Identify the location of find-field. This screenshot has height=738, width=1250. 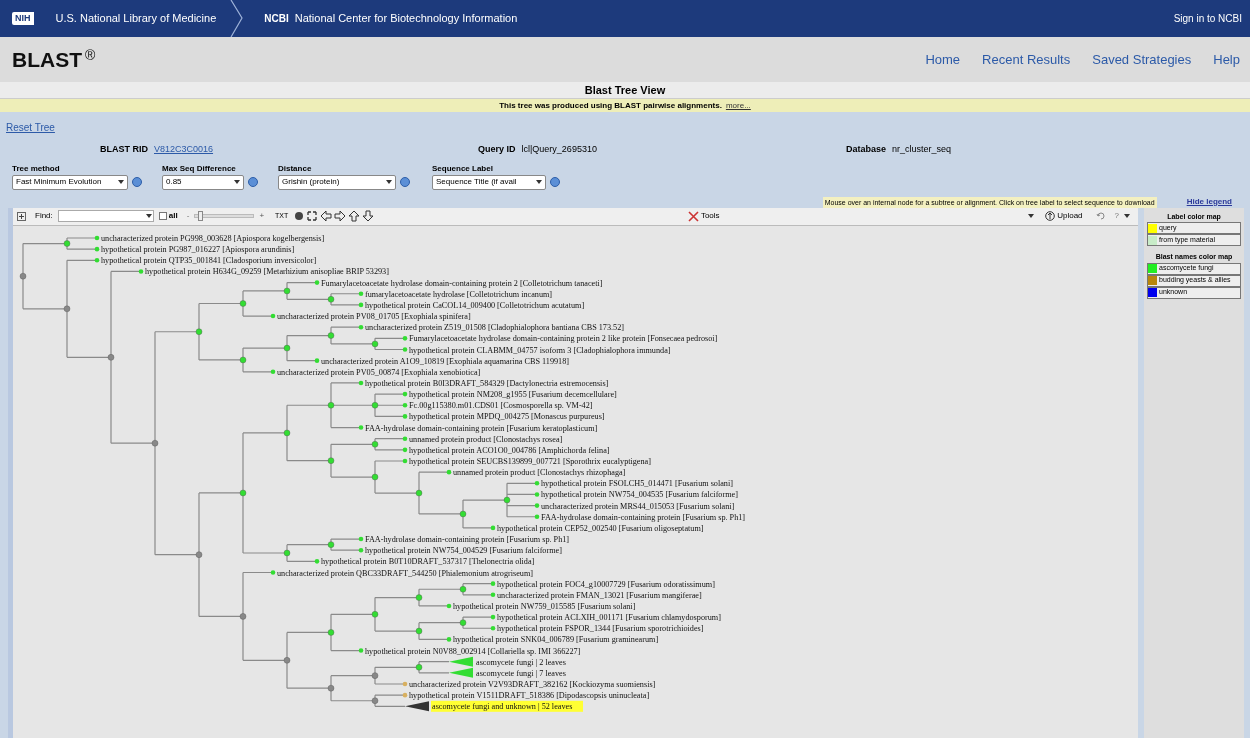
(105, 216).